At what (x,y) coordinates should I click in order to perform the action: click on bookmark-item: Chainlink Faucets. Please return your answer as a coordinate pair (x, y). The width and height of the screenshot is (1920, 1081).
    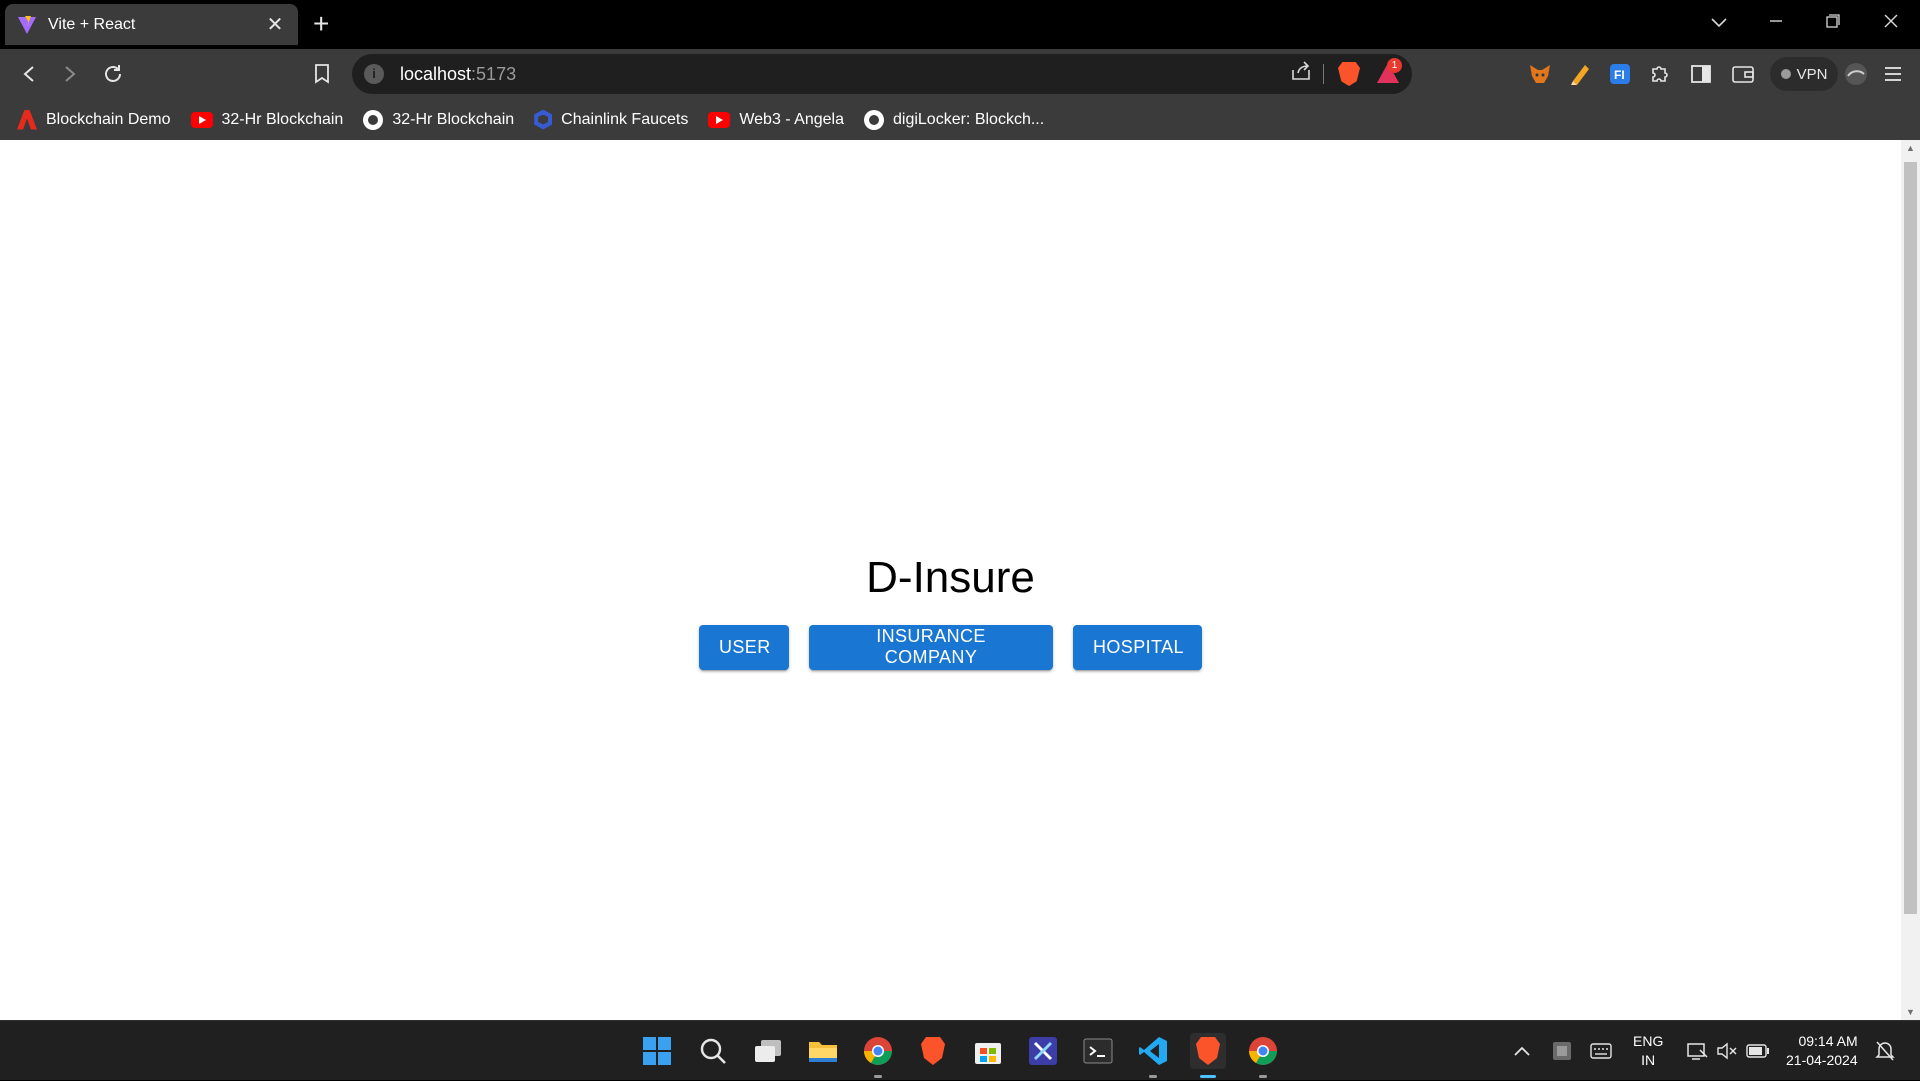
    Looking at the image, I should click on (611, 119).